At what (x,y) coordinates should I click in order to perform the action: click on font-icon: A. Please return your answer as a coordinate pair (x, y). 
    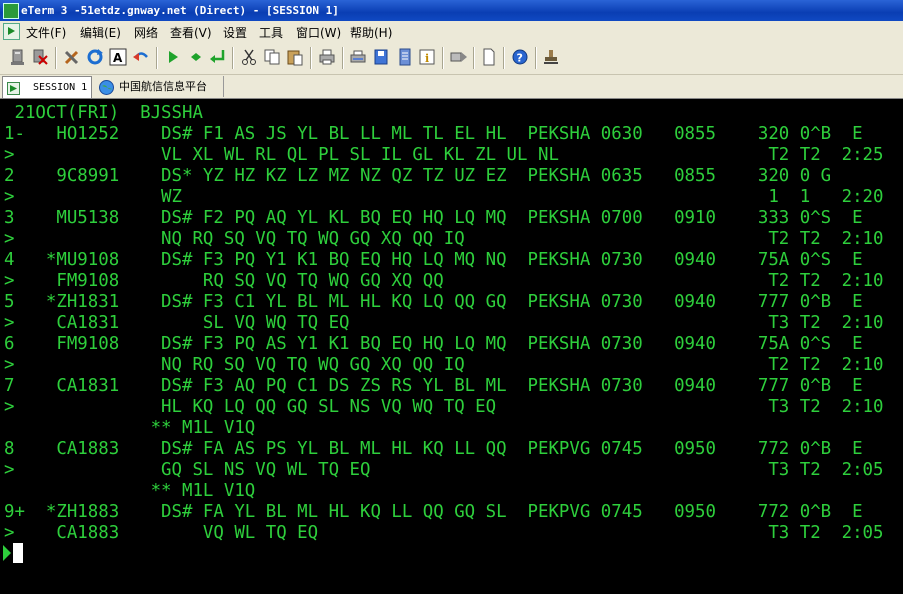
    Looking at the image, I should click on (118, 57).